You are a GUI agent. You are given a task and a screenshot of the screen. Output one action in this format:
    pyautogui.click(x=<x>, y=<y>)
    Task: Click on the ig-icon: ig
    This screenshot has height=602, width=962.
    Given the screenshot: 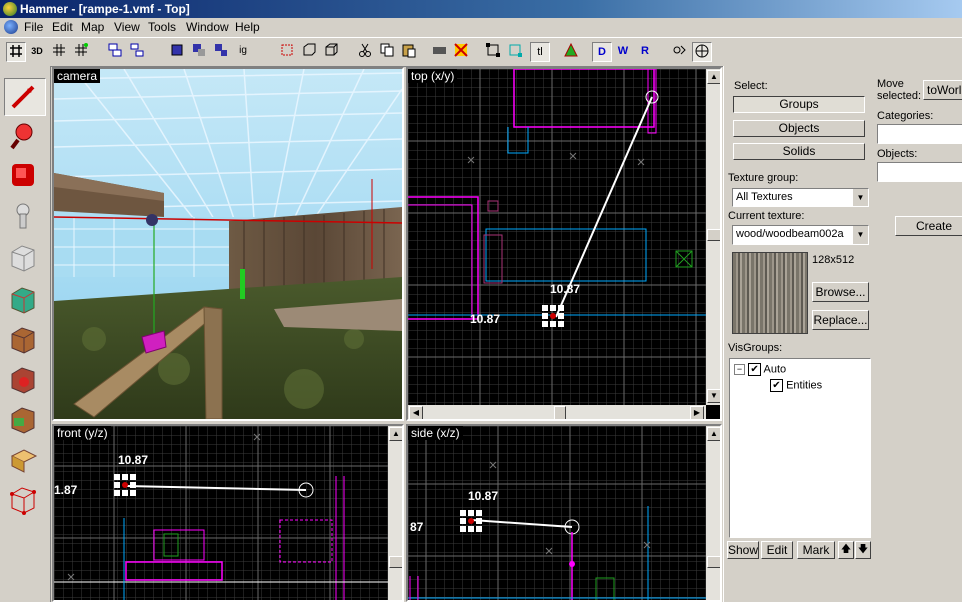 What is the action you would take?
    pyautogui.click(x=243, y=51)
    